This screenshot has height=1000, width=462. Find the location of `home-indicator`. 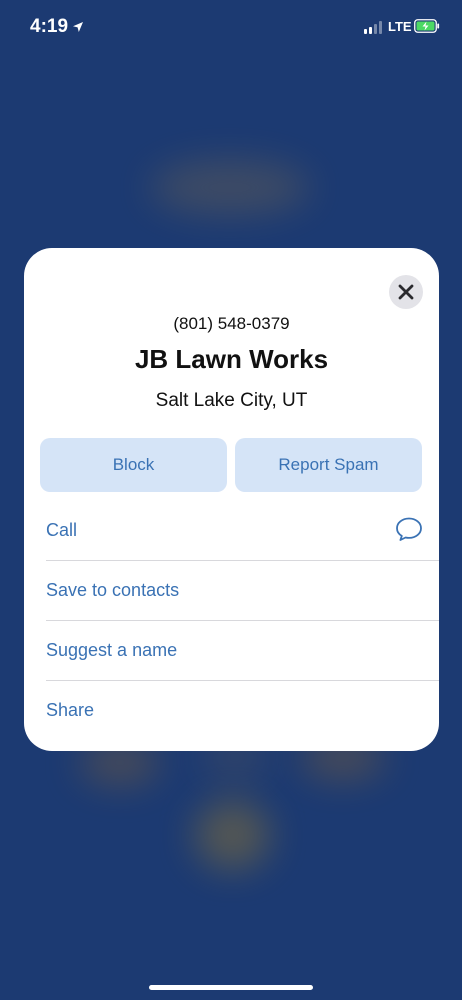

home-indicator is located at coordinates (231, 987).